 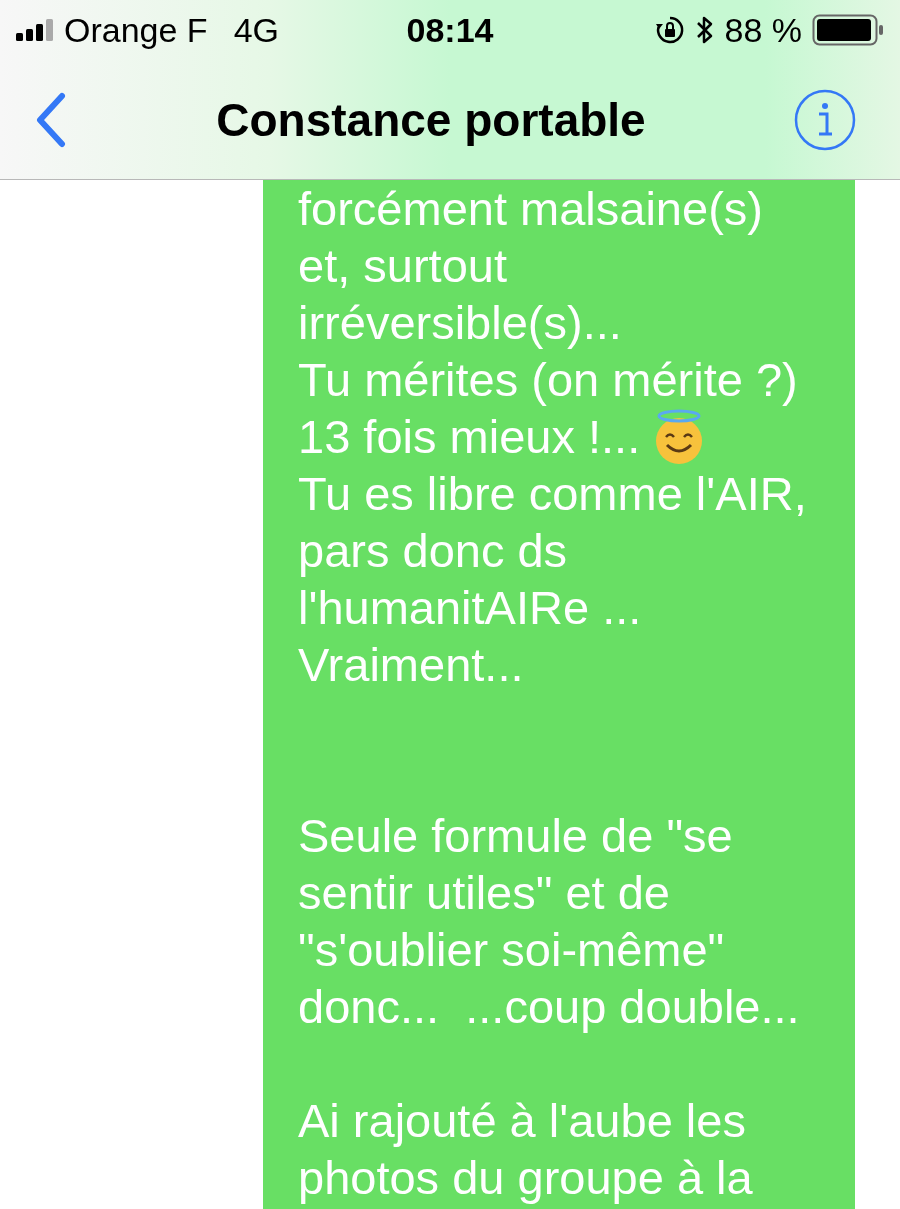 I want to click on message-line: "s'oublier soi-même", so click(x=511, y=949).